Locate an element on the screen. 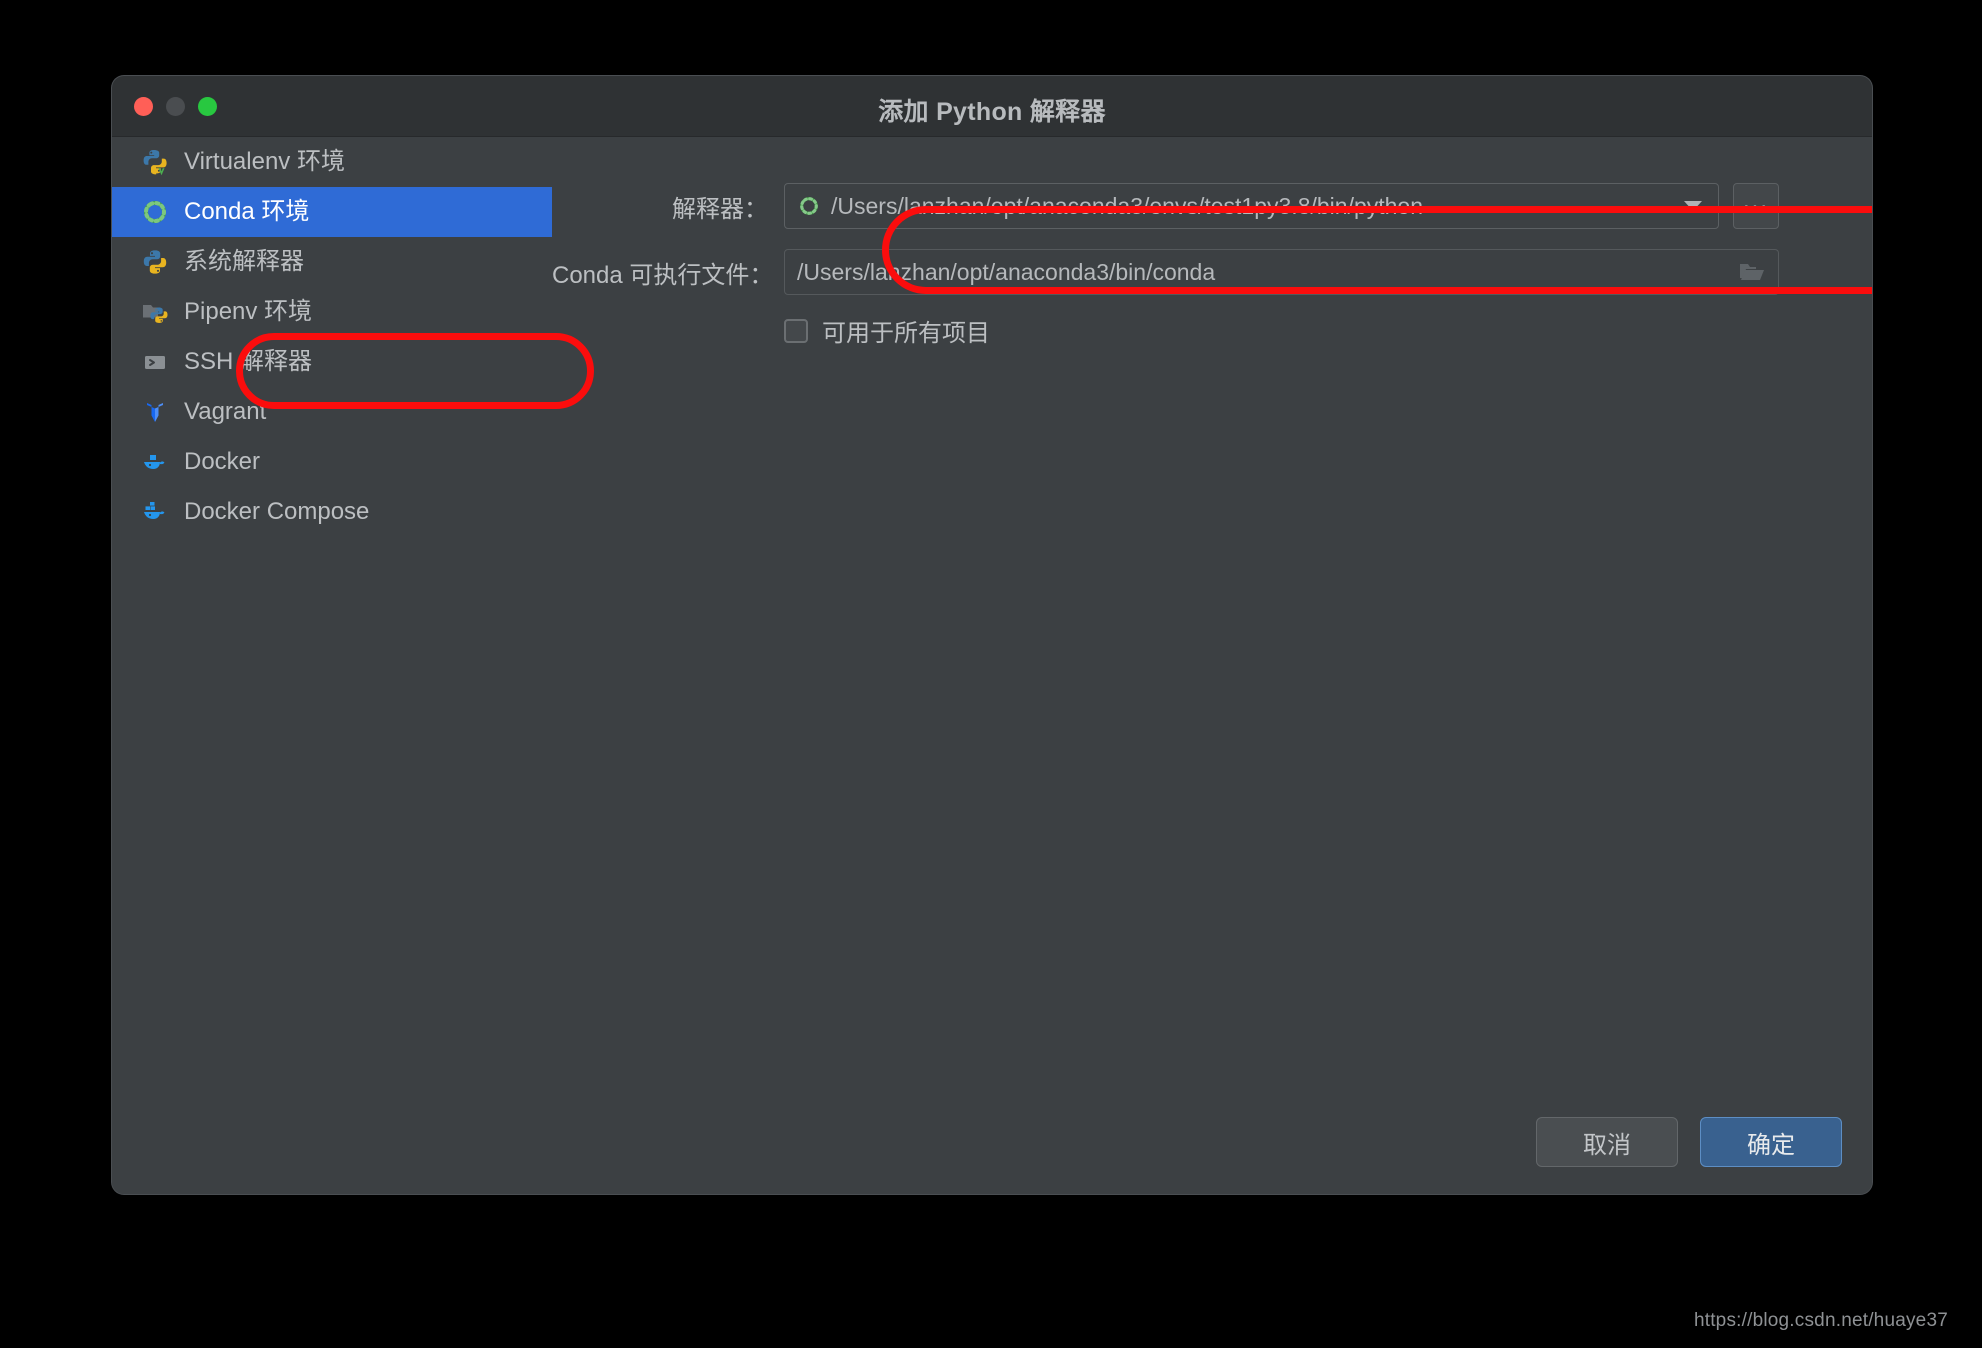 The width and height of the screenshot is (1982, 1348). vagrant-icon is located at coordinates (155, 412).